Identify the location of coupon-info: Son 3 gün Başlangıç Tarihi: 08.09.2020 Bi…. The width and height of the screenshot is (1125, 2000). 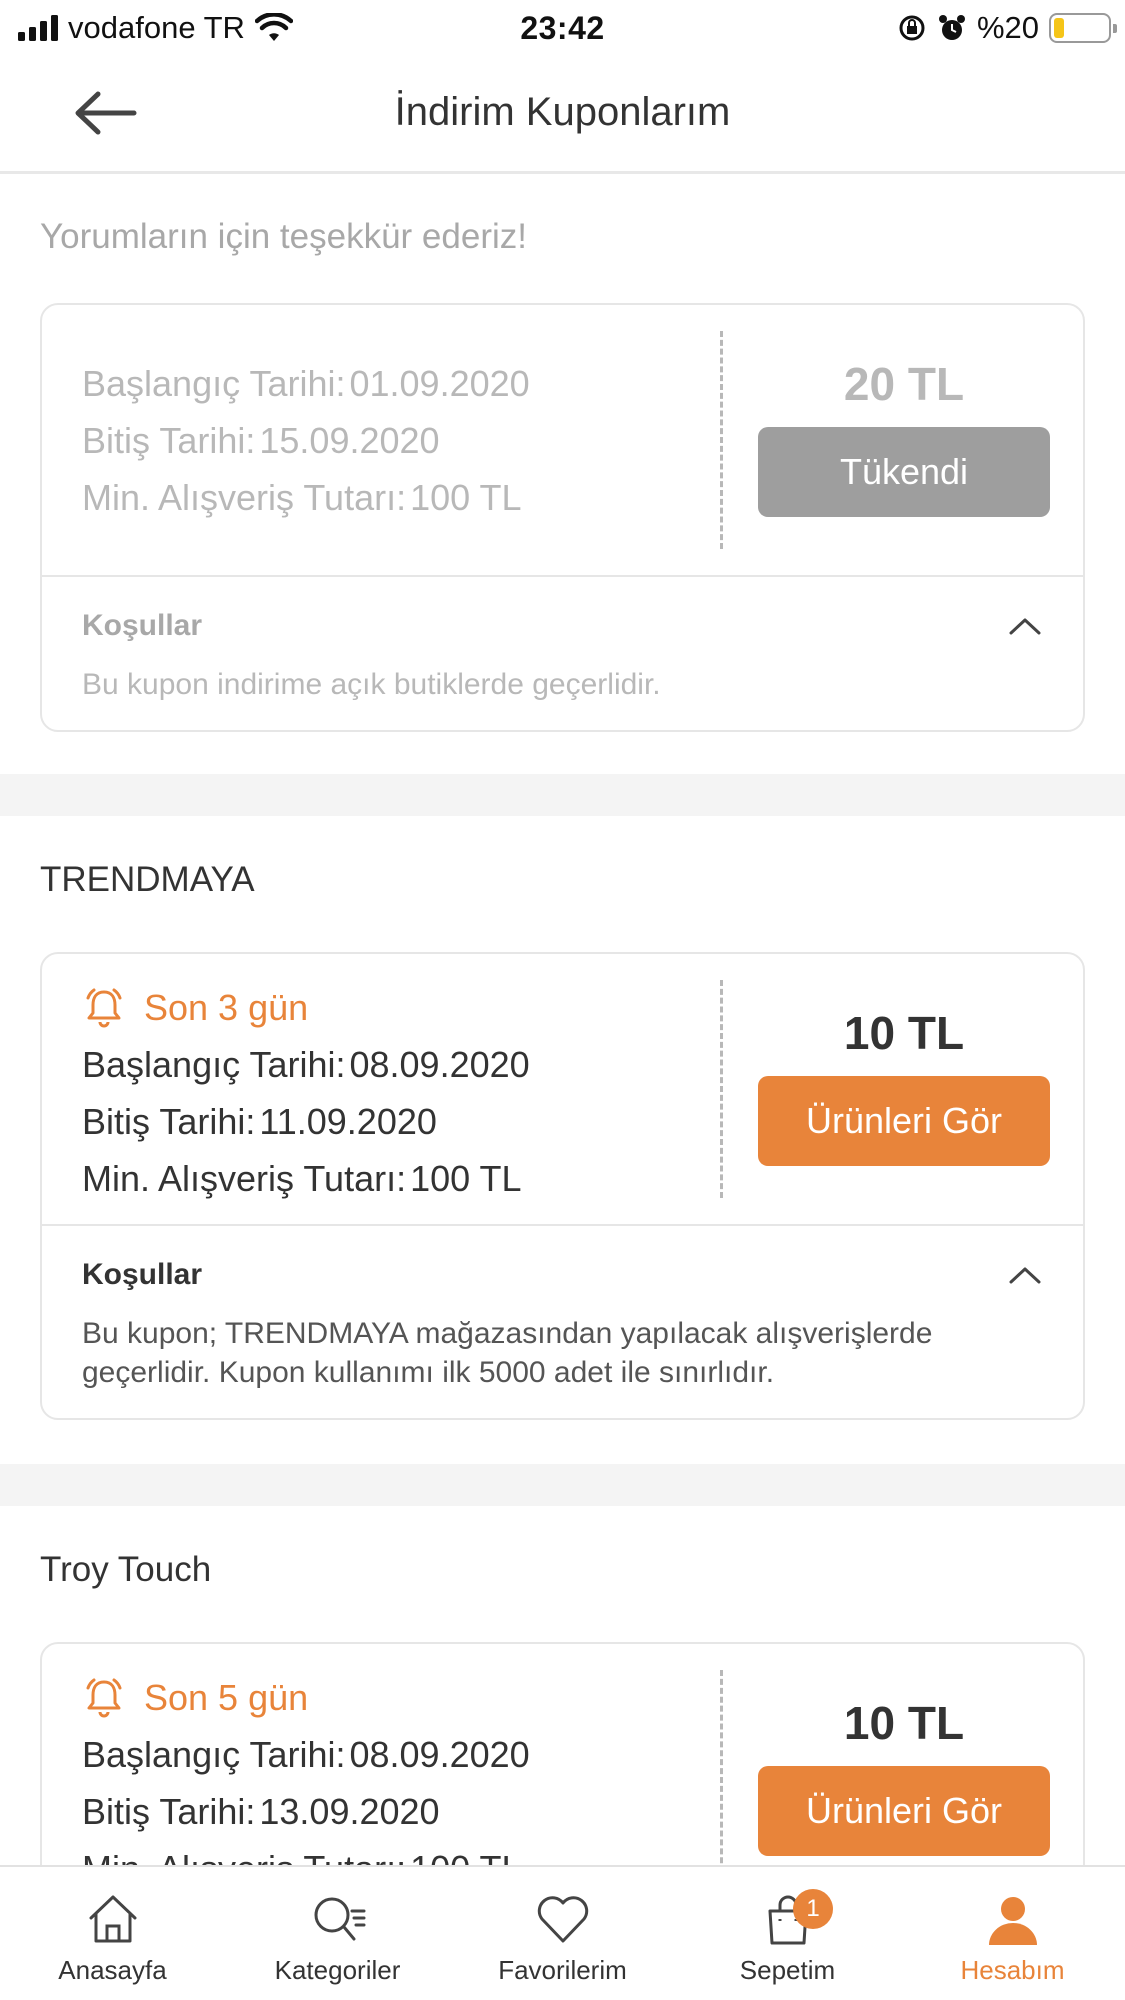
(306, 1093).